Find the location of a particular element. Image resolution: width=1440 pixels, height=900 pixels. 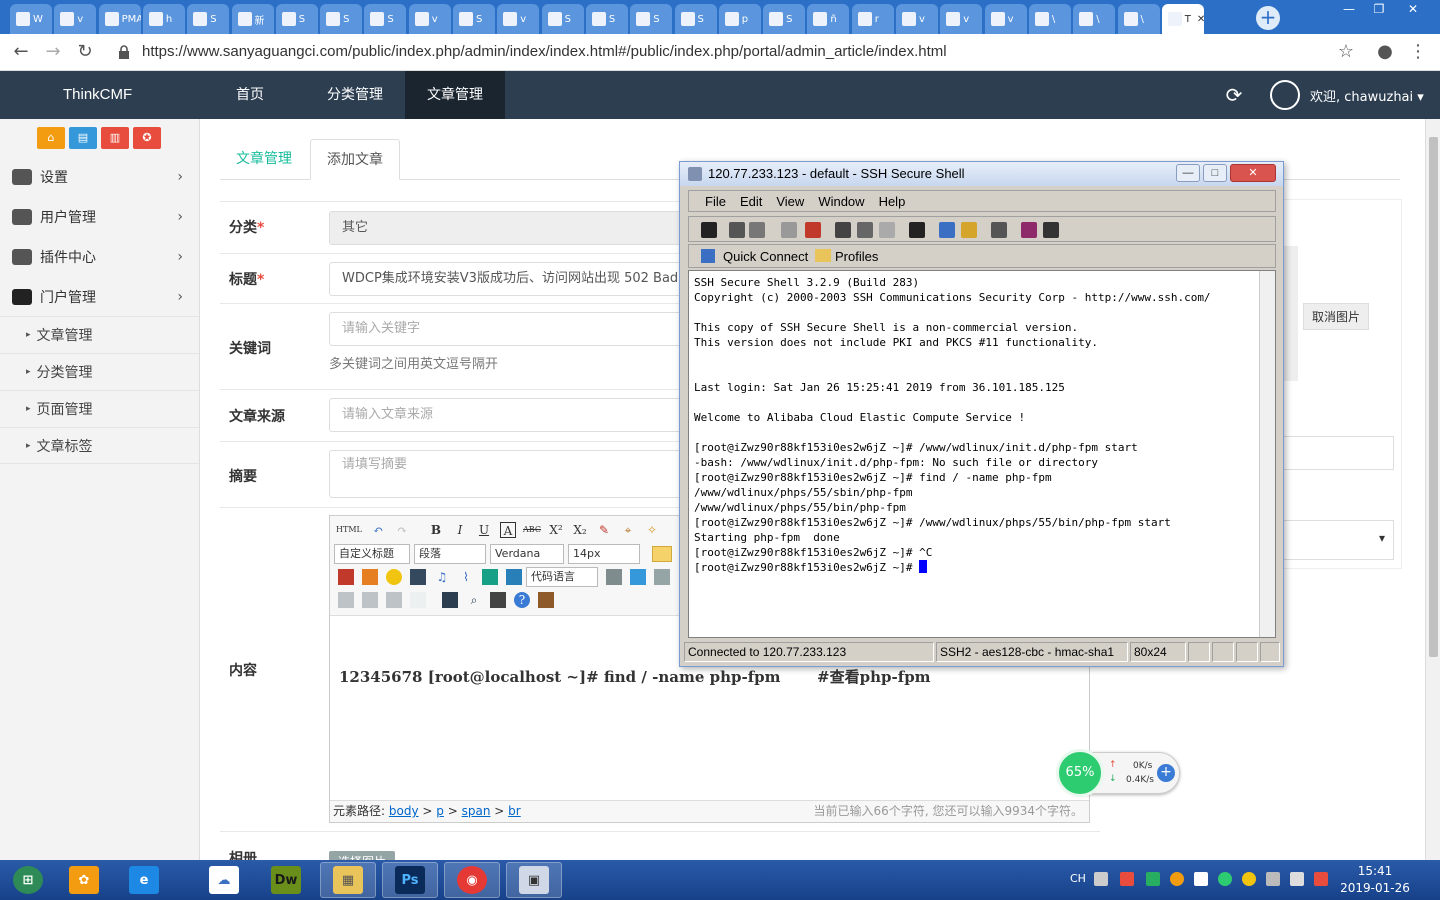

new-terminal-icon is located at coordinates (947, 230).